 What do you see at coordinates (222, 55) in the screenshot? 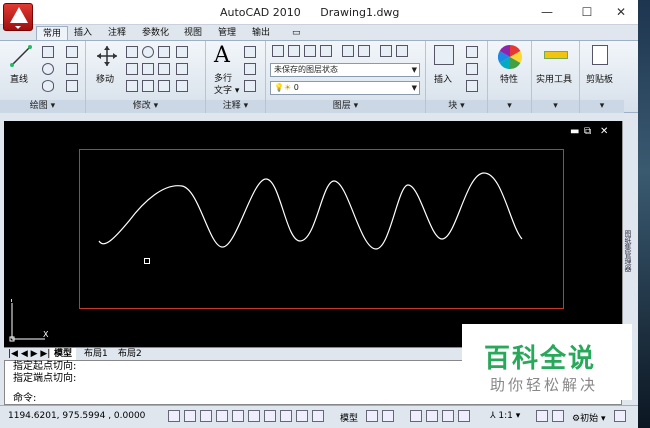
I see `text-icon: A` at bounding box center [222, 55].